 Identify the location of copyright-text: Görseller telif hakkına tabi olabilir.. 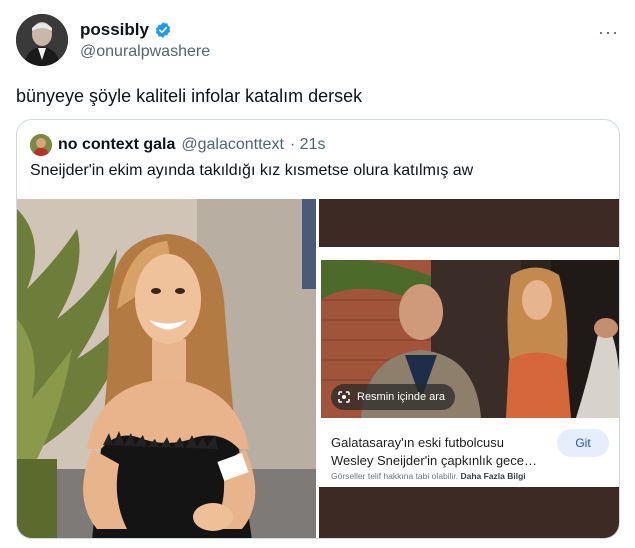
(395, 476).